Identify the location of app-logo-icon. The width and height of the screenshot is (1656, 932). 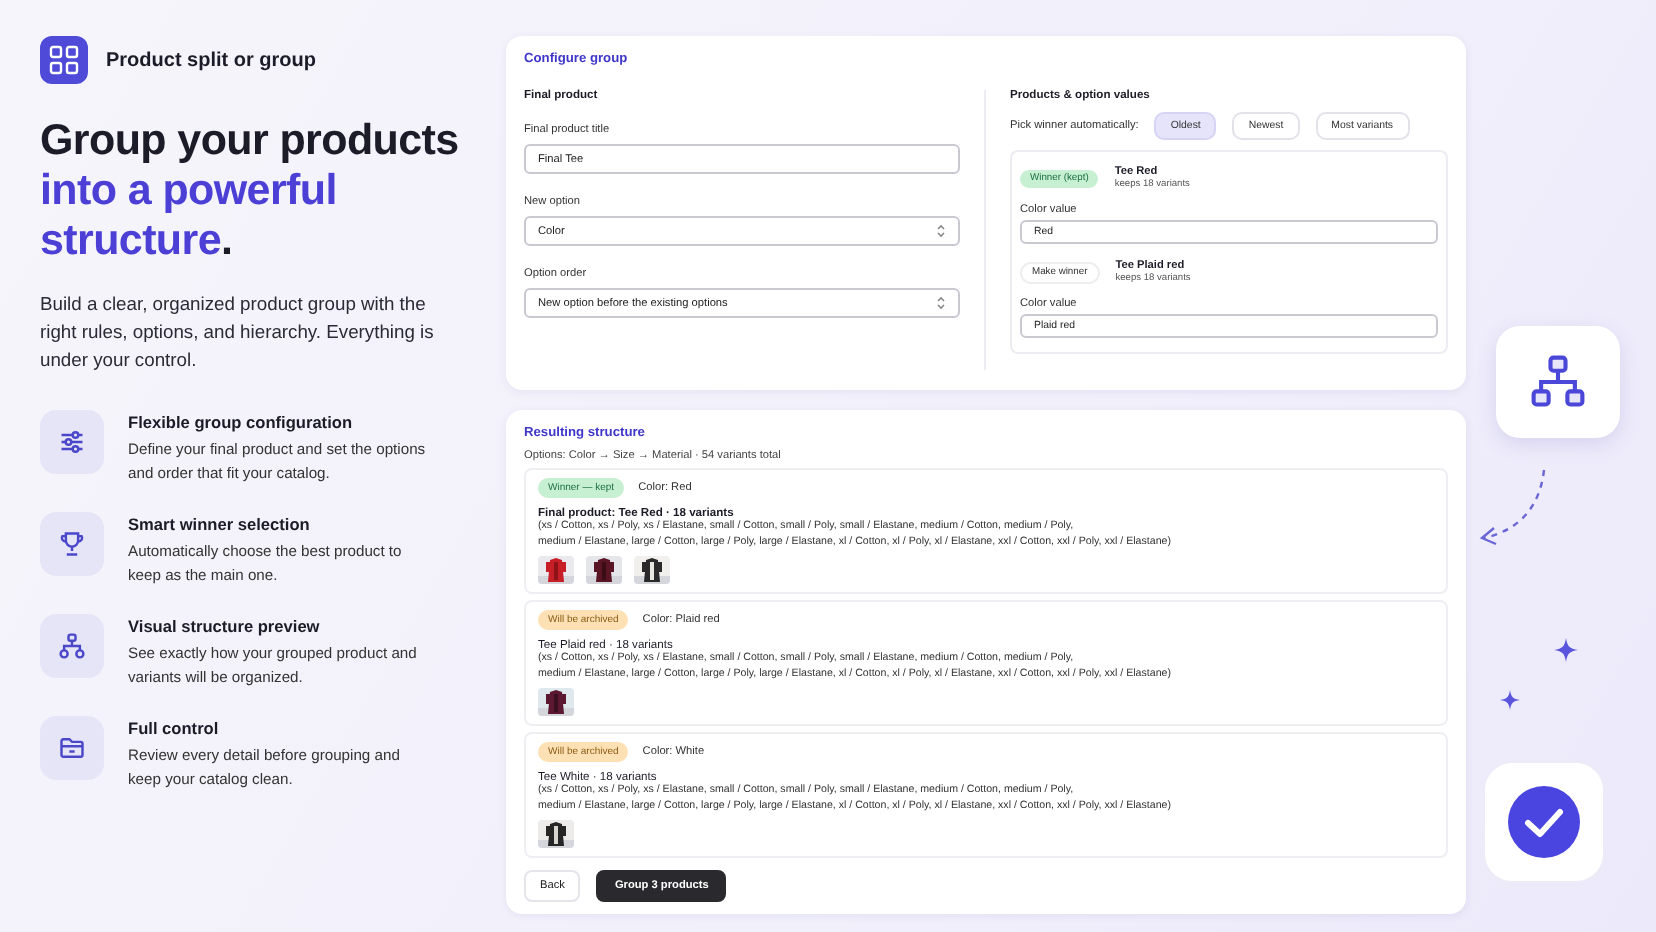
(64, 60).